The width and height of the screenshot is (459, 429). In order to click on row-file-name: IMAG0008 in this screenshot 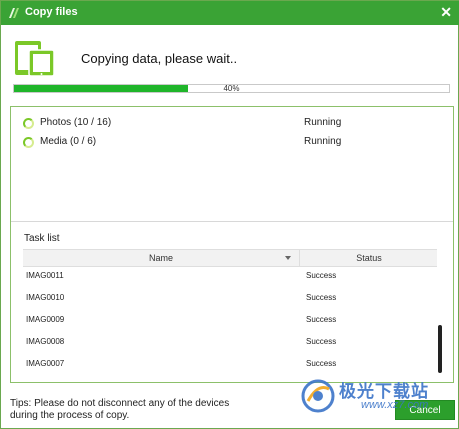, I will do `click(45, 341)`.